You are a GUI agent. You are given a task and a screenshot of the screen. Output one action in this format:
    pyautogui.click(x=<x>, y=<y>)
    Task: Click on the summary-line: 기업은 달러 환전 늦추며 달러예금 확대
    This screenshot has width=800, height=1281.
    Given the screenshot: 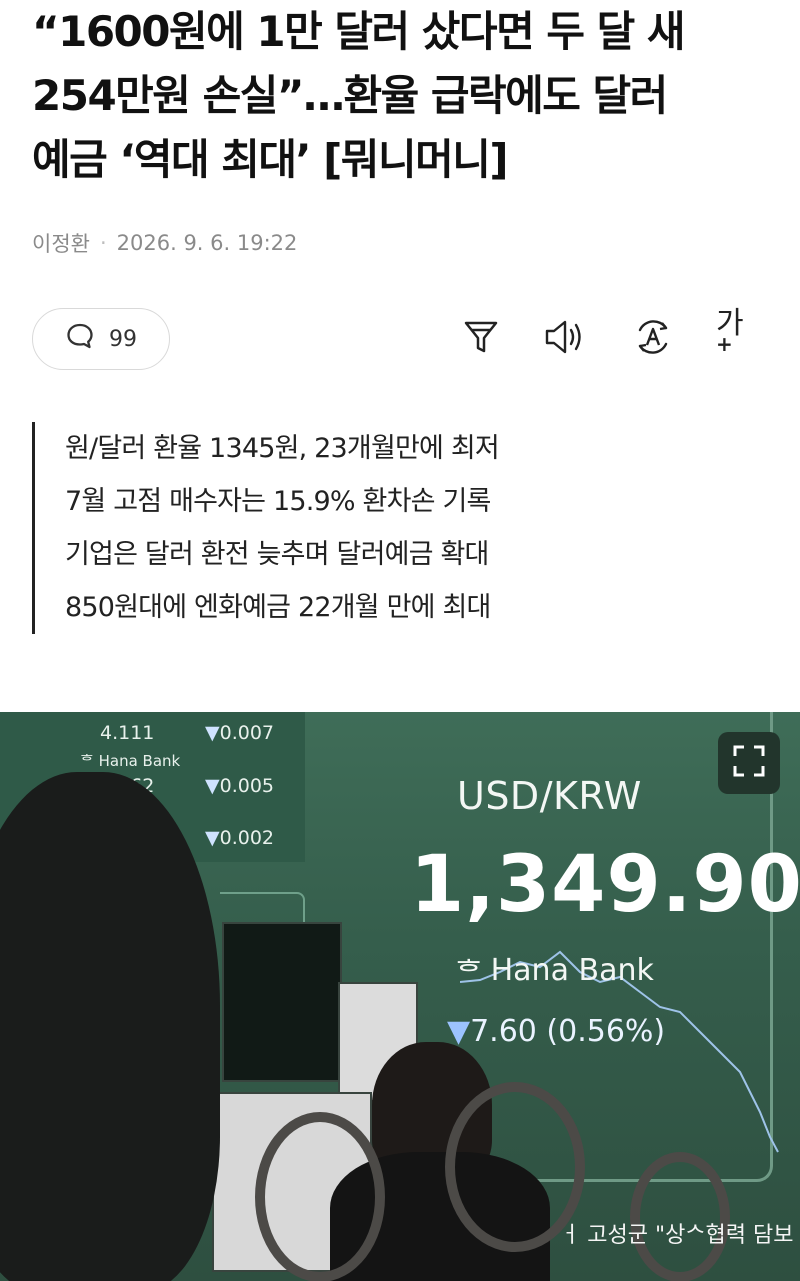 What is the action you would take?
    pyautogui.click(x=277, y=554)
    